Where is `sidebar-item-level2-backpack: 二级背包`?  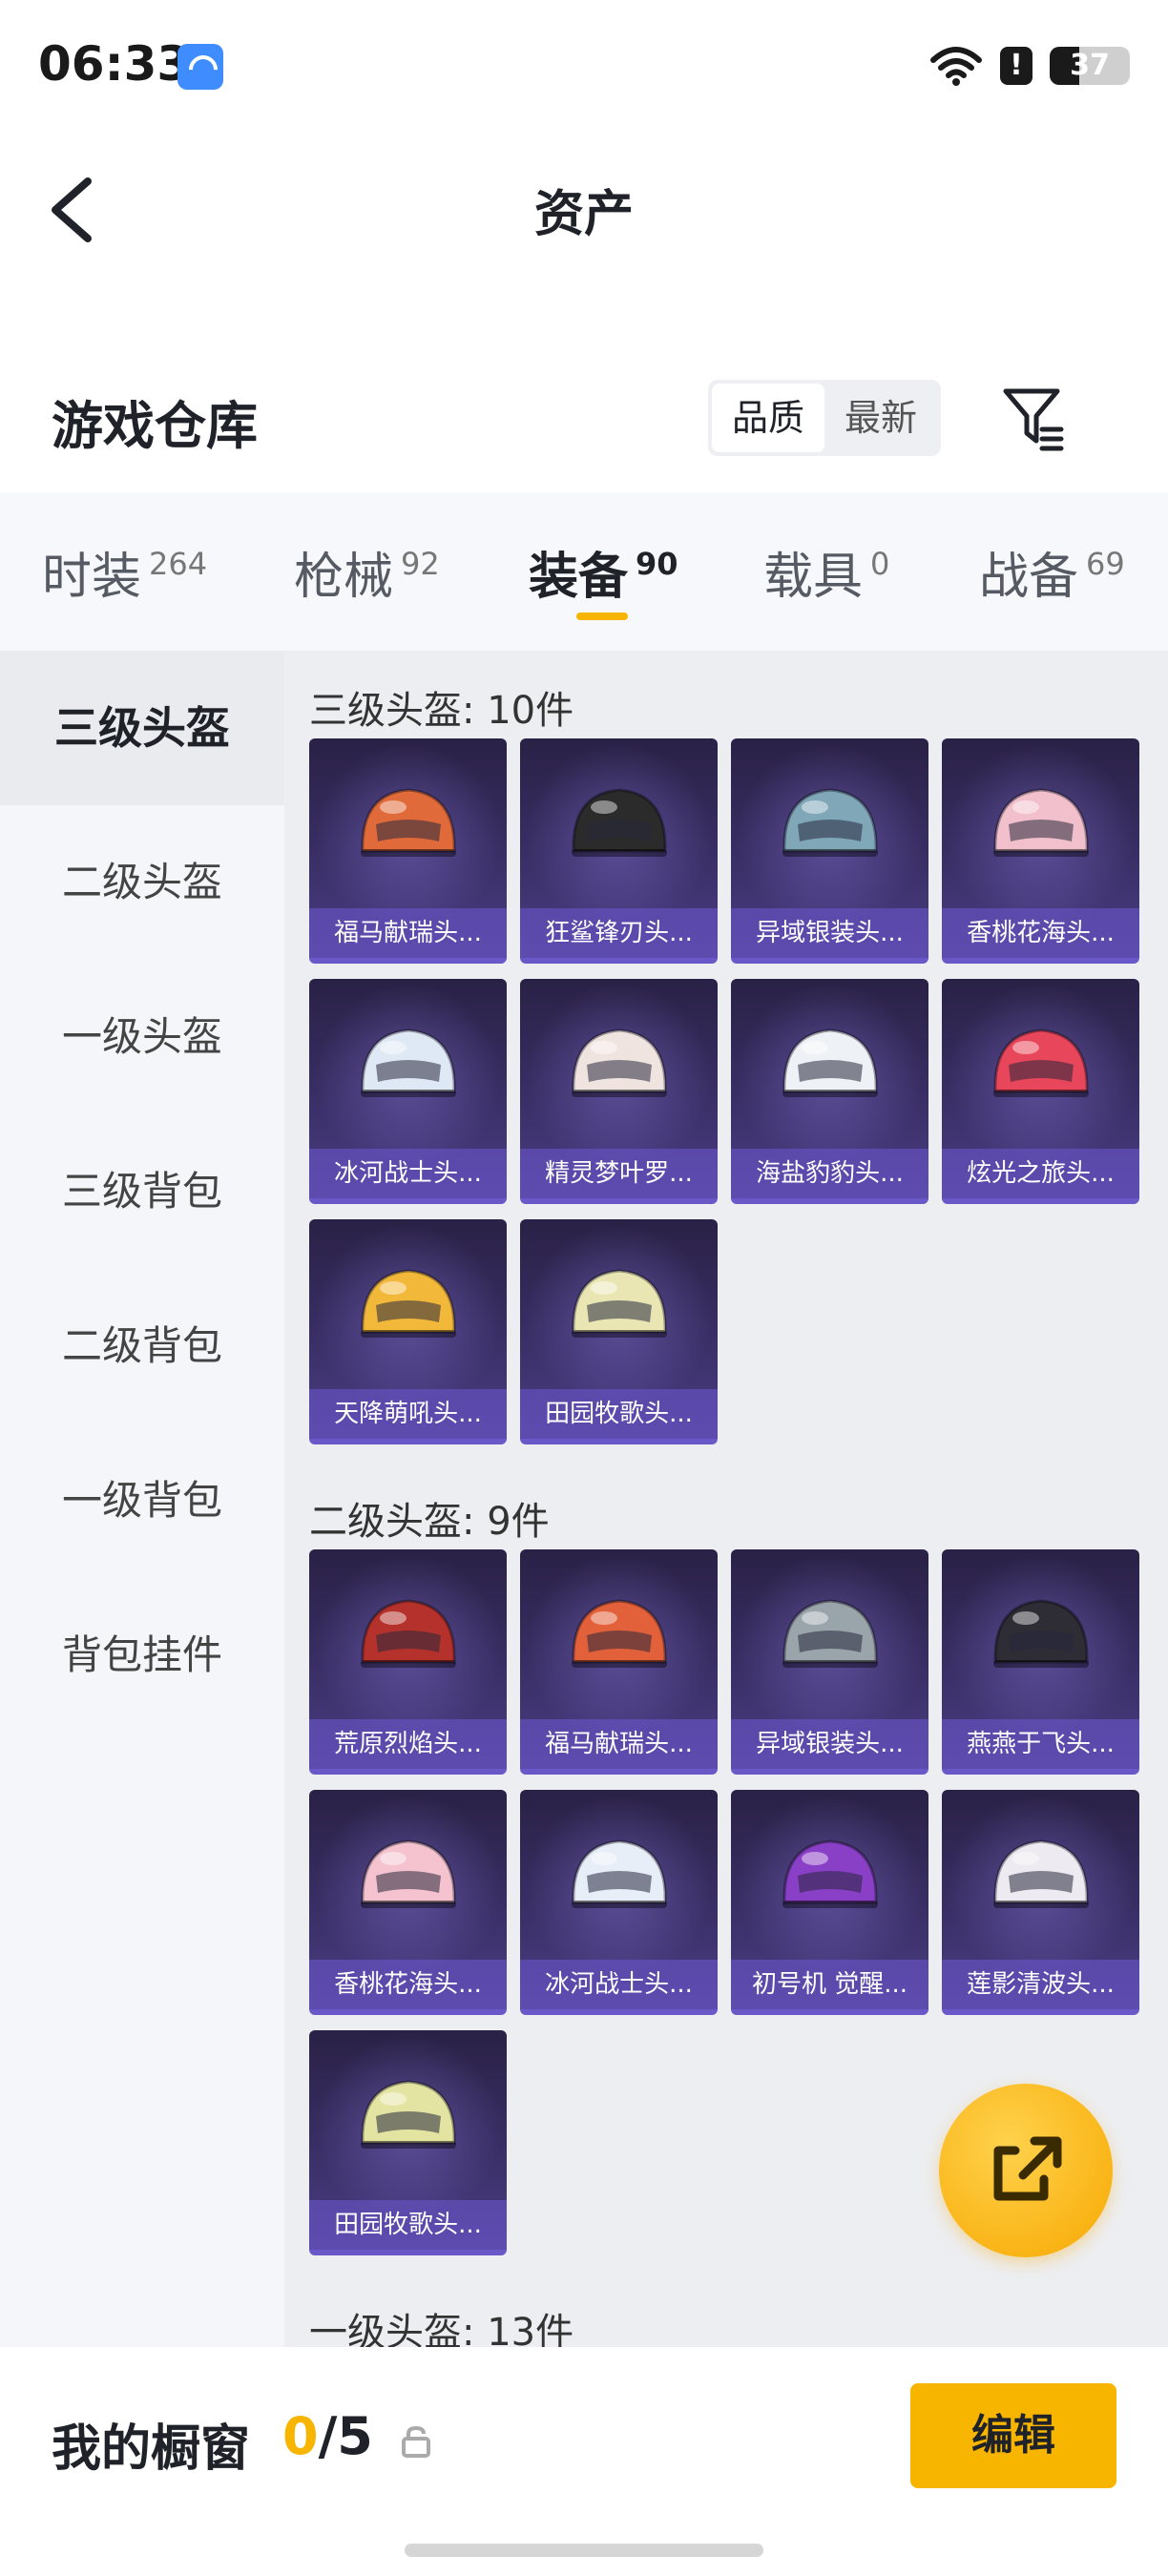 sidebar-item-level2-backpack: 二级背包 is located at coordinates (142, 1346).